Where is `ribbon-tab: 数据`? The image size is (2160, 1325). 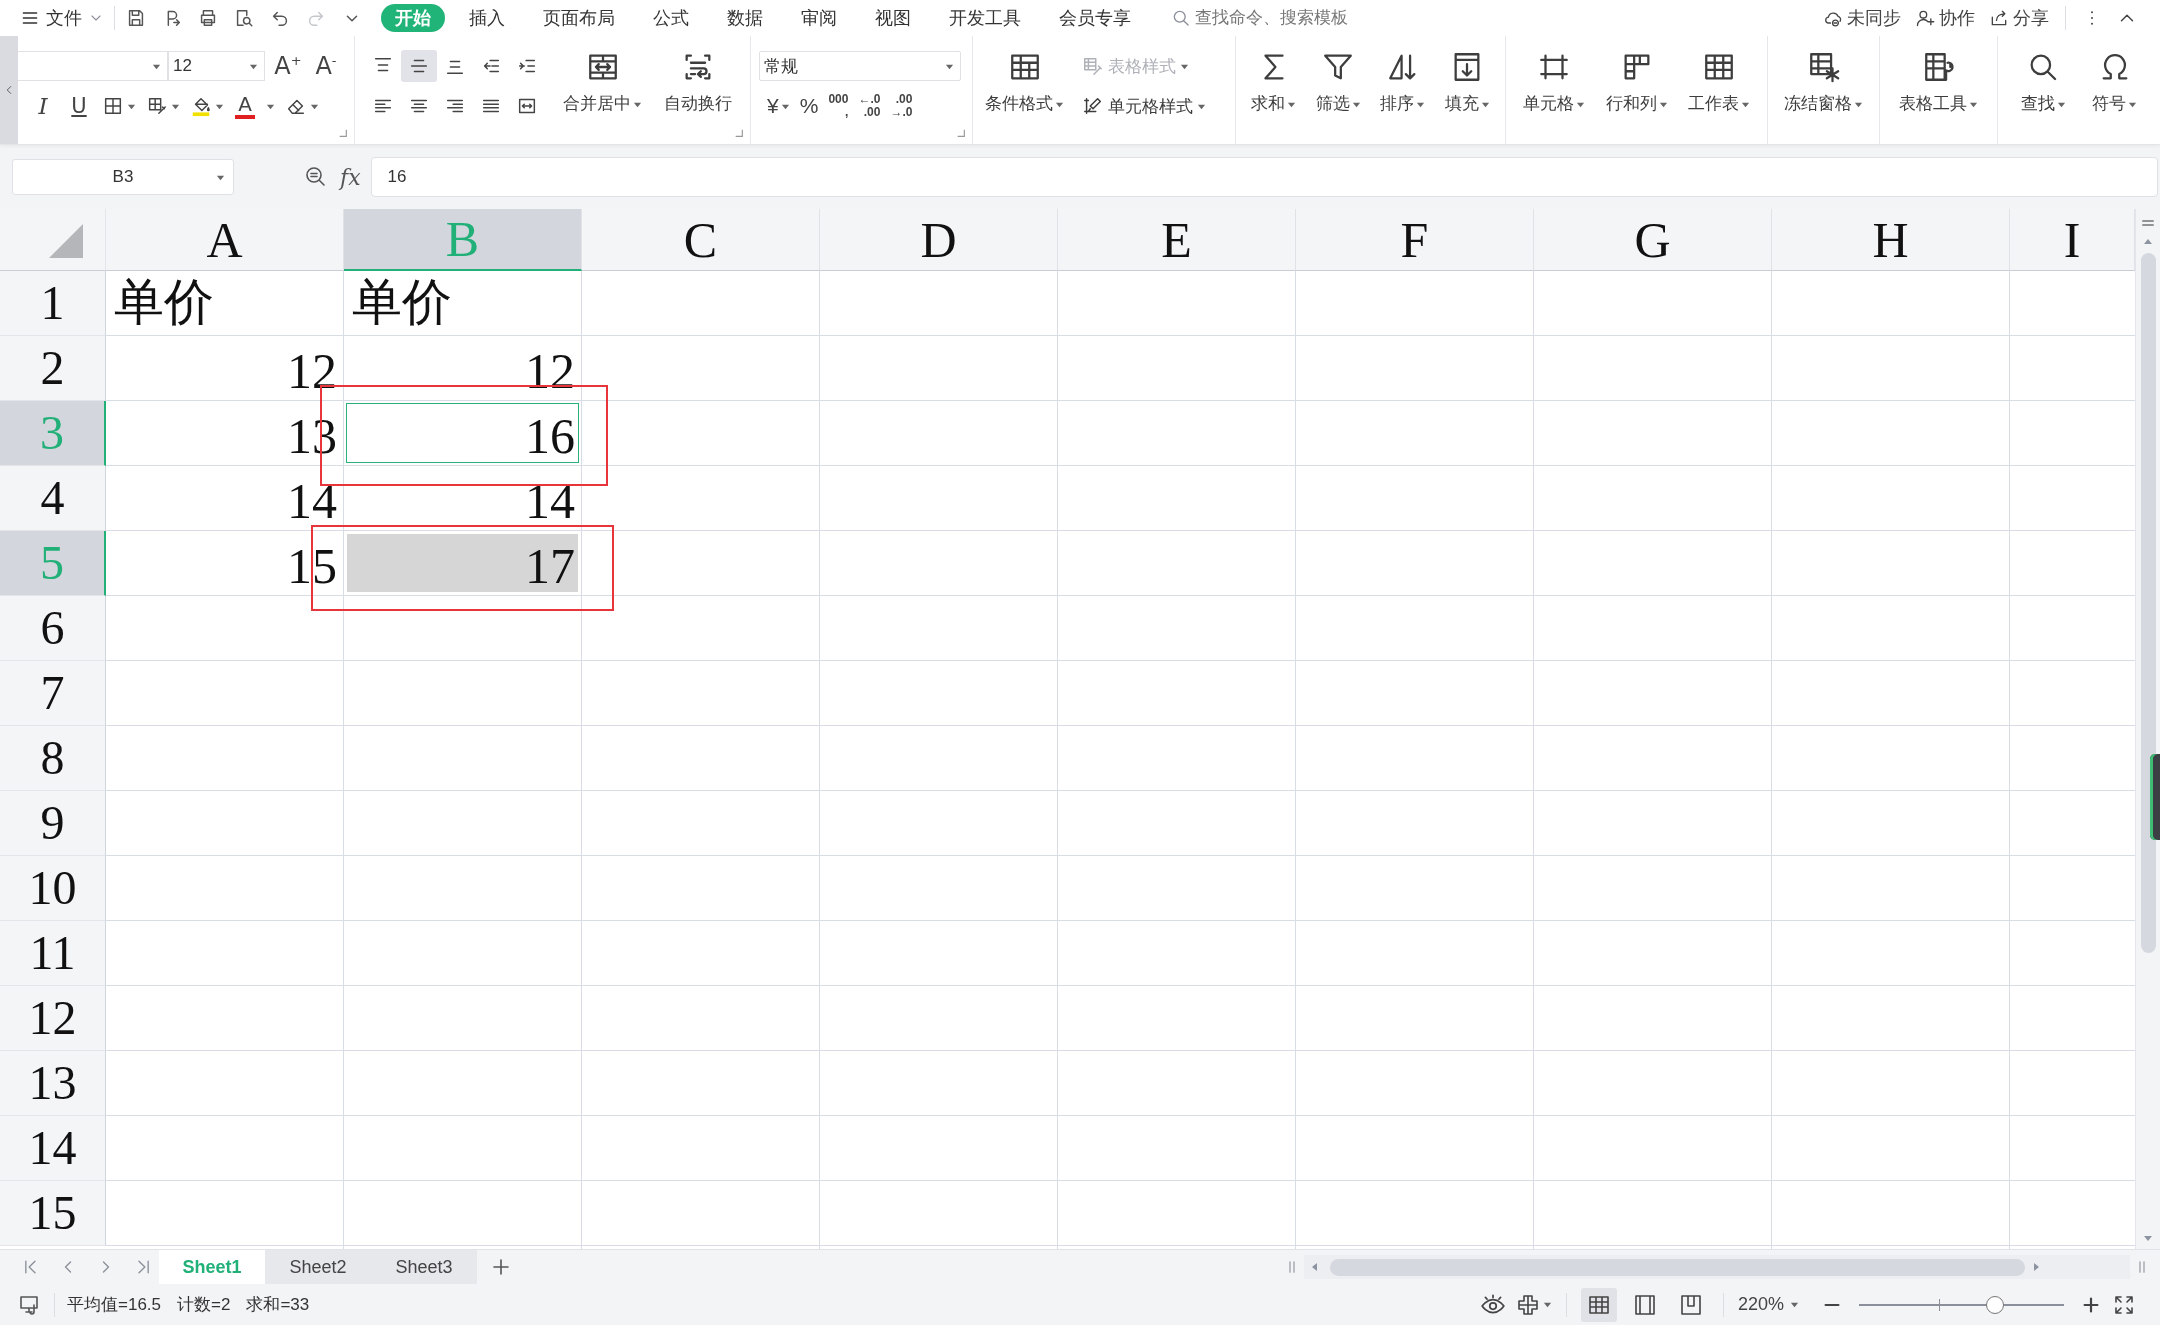
ribbon-tab: 数据 is located at coordinates (745, 18).